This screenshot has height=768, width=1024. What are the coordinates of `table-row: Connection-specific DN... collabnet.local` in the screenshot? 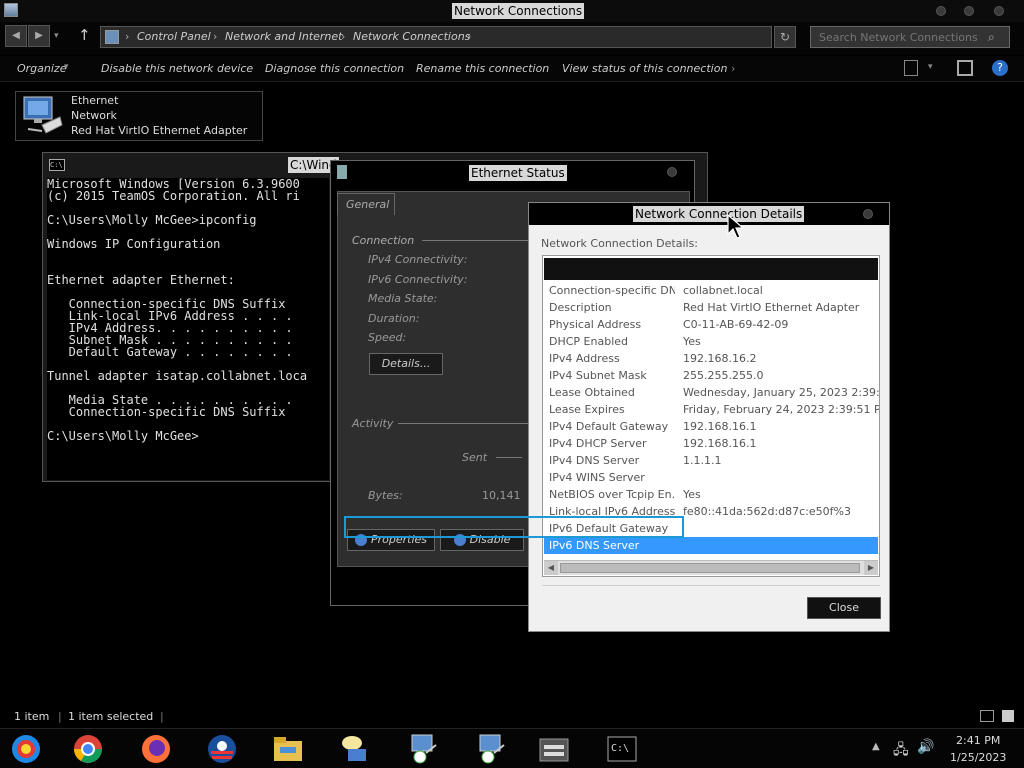 It's located at (711, 290).